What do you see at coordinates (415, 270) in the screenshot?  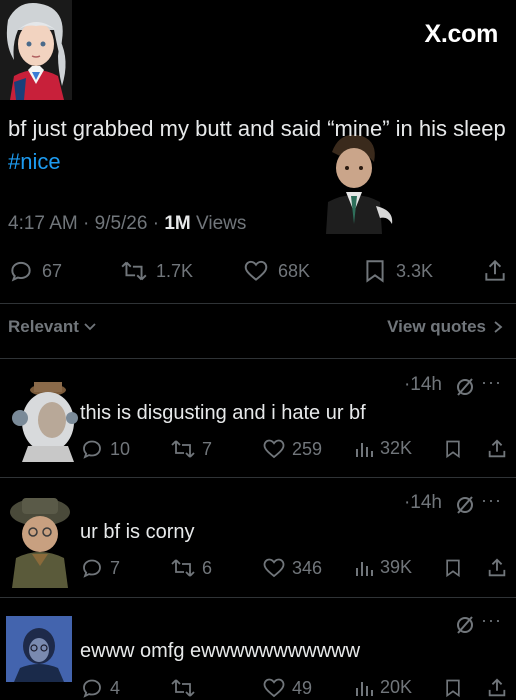 I see `bookmark-count: 3.3K` at bounding box center [415, 270].